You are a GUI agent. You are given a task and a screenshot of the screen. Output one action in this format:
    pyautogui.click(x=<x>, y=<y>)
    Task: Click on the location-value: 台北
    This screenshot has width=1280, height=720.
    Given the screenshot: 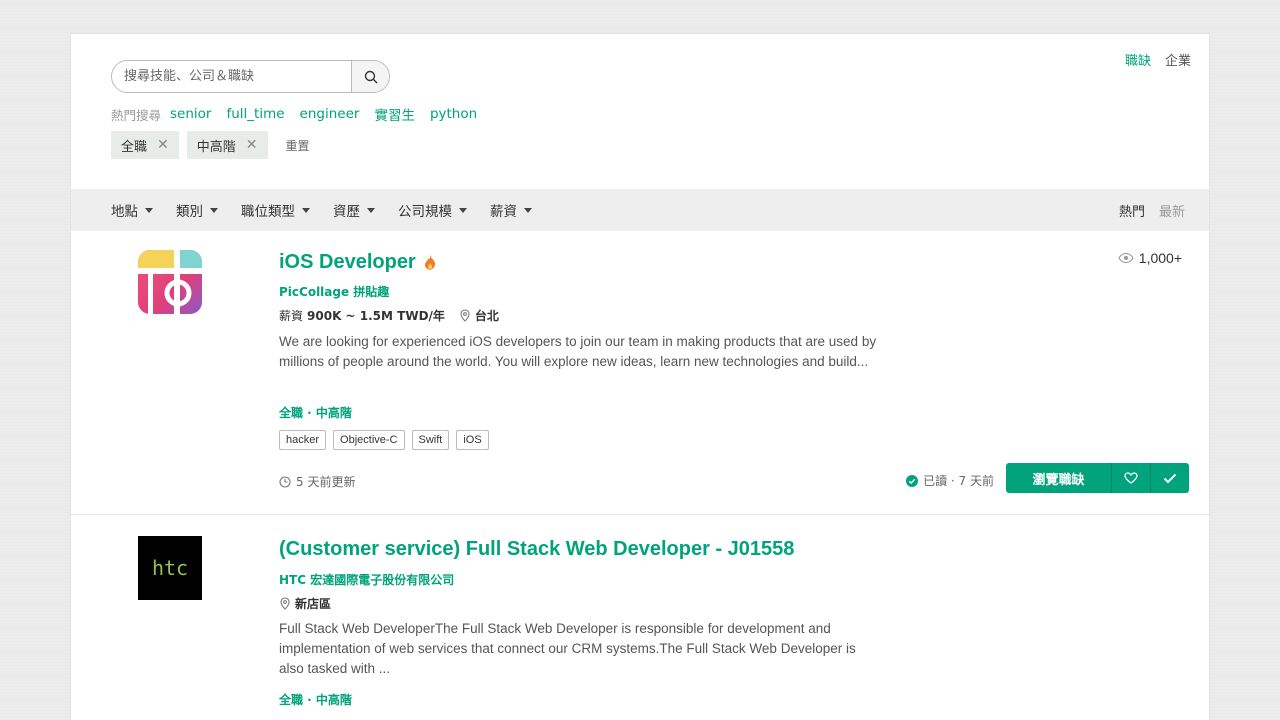 What is the action you would take?
    pyautogui.click(x=486, y=316)
    